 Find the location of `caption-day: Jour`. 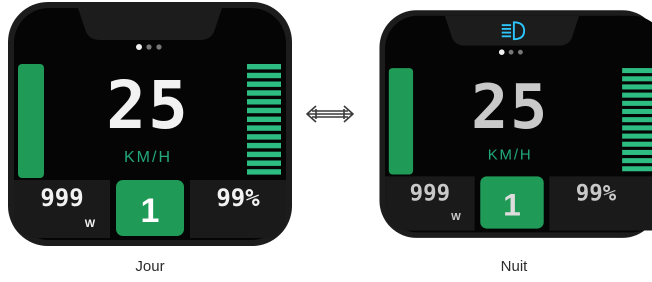

caption-day: Jour is located at coordinates (150, 266).